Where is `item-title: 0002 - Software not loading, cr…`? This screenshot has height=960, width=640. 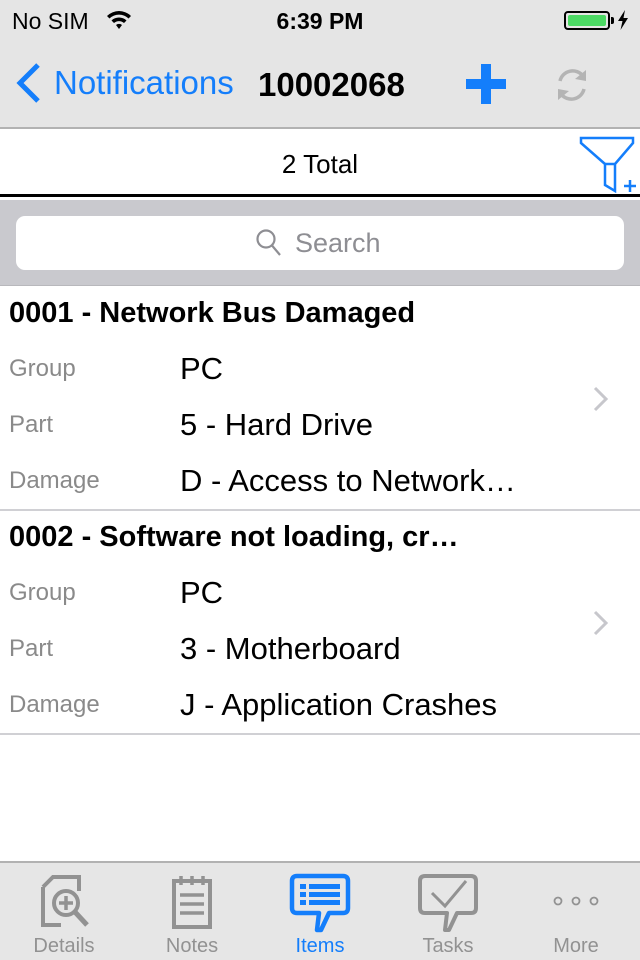
item-title: 0002 - Software not loading, cr… is located at coordinates (234, 537).